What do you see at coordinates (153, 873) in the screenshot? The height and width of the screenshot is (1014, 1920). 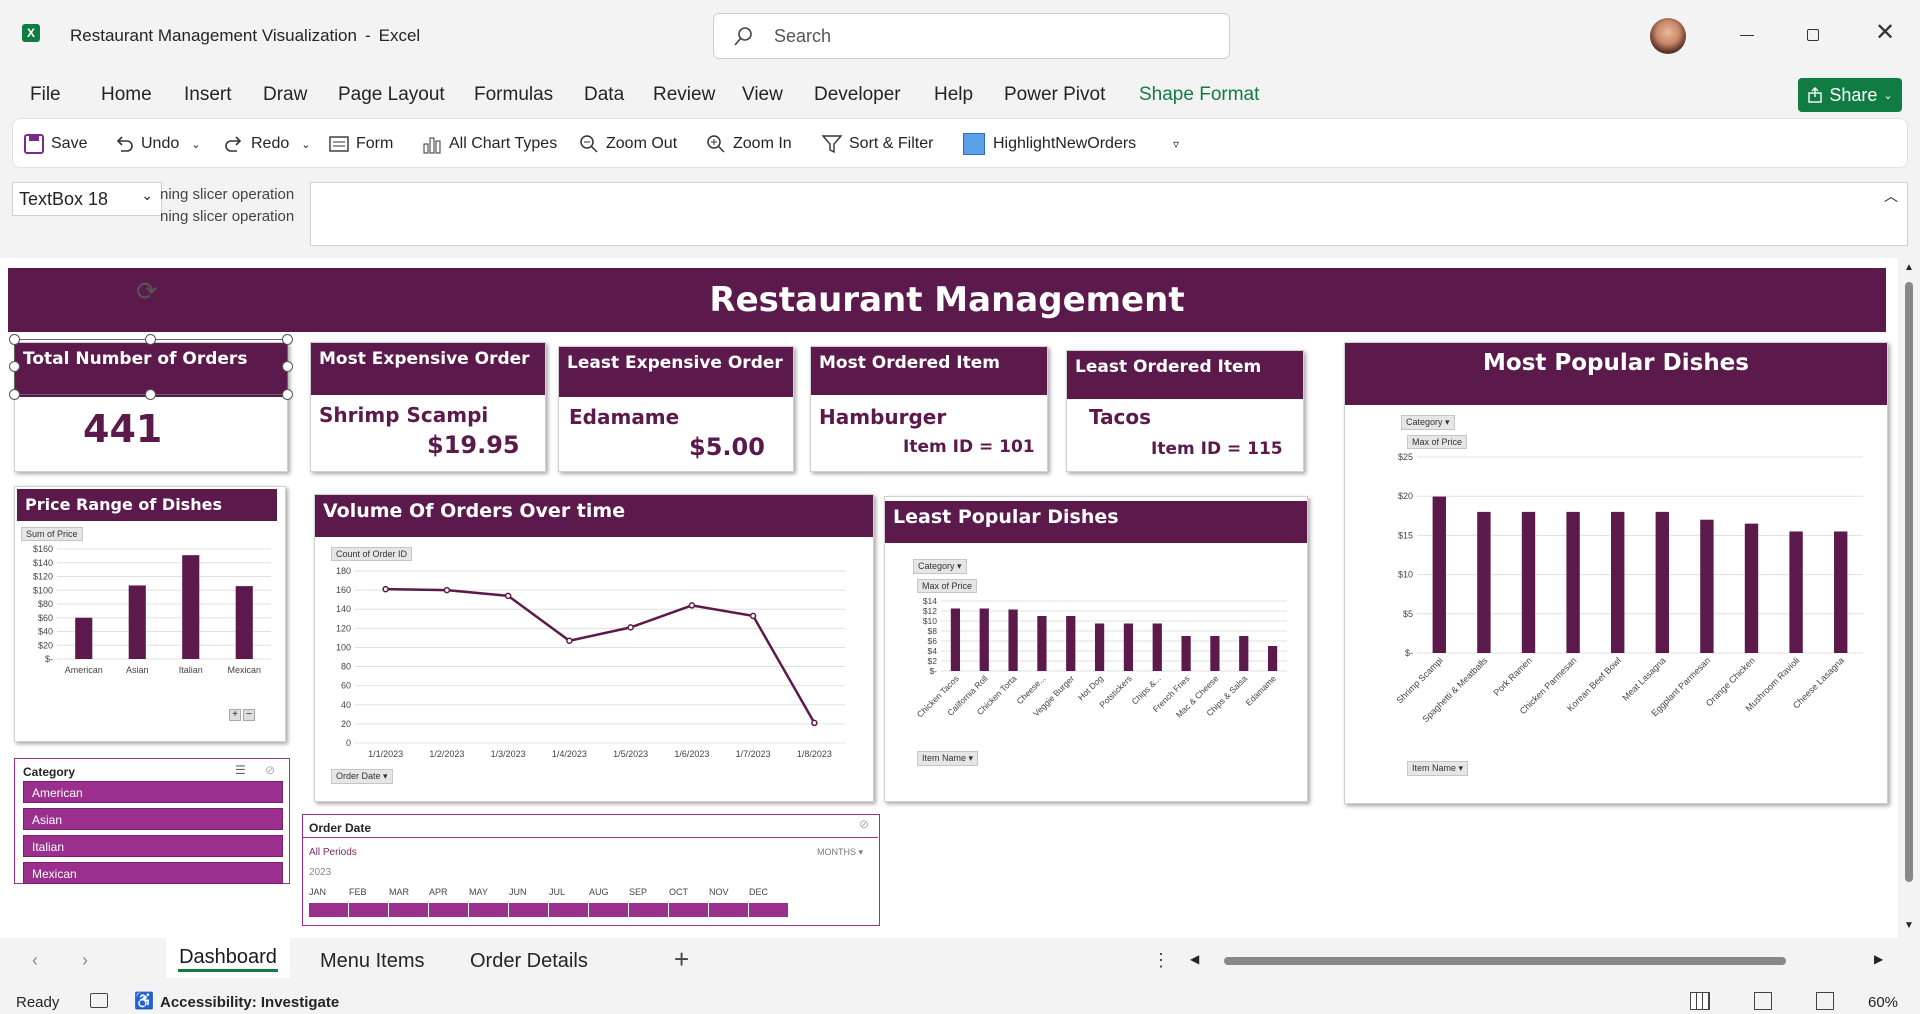 I see `slicer-item-mexican: Mexican` at bounding box center [153, 873].